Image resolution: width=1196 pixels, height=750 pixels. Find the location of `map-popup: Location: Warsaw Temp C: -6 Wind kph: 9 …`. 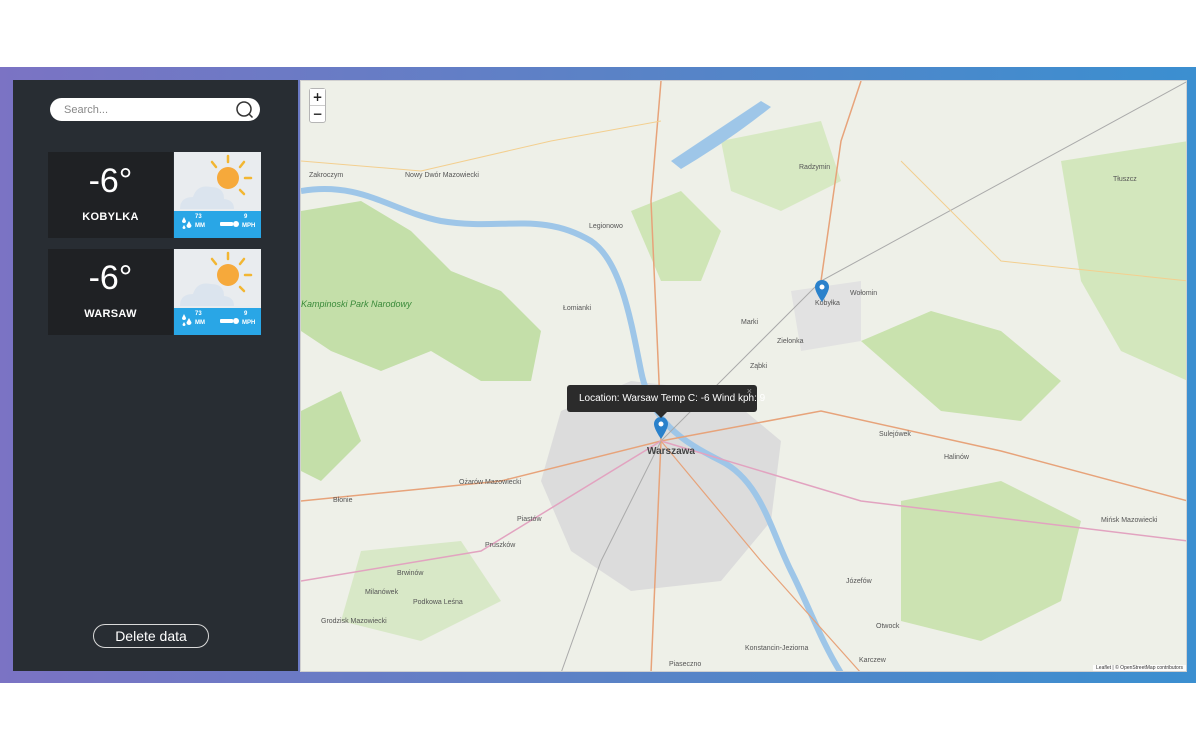

map-popup: Location: Warsaw Temp C: -6 Wind kph: 9 … is located at coordinates (666, 401).